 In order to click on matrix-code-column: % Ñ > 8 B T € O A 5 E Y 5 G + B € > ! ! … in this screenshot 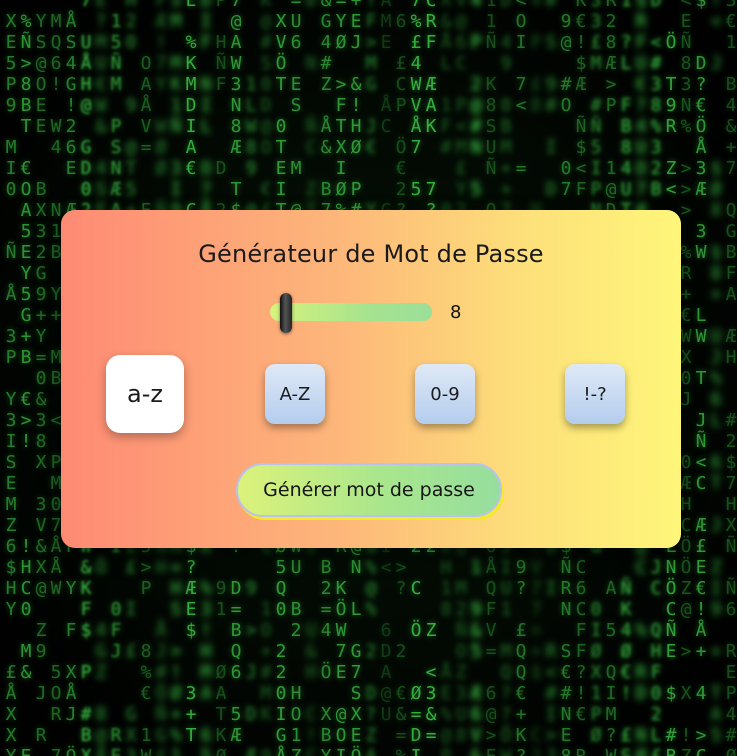, I will do `click(26, 383)`.